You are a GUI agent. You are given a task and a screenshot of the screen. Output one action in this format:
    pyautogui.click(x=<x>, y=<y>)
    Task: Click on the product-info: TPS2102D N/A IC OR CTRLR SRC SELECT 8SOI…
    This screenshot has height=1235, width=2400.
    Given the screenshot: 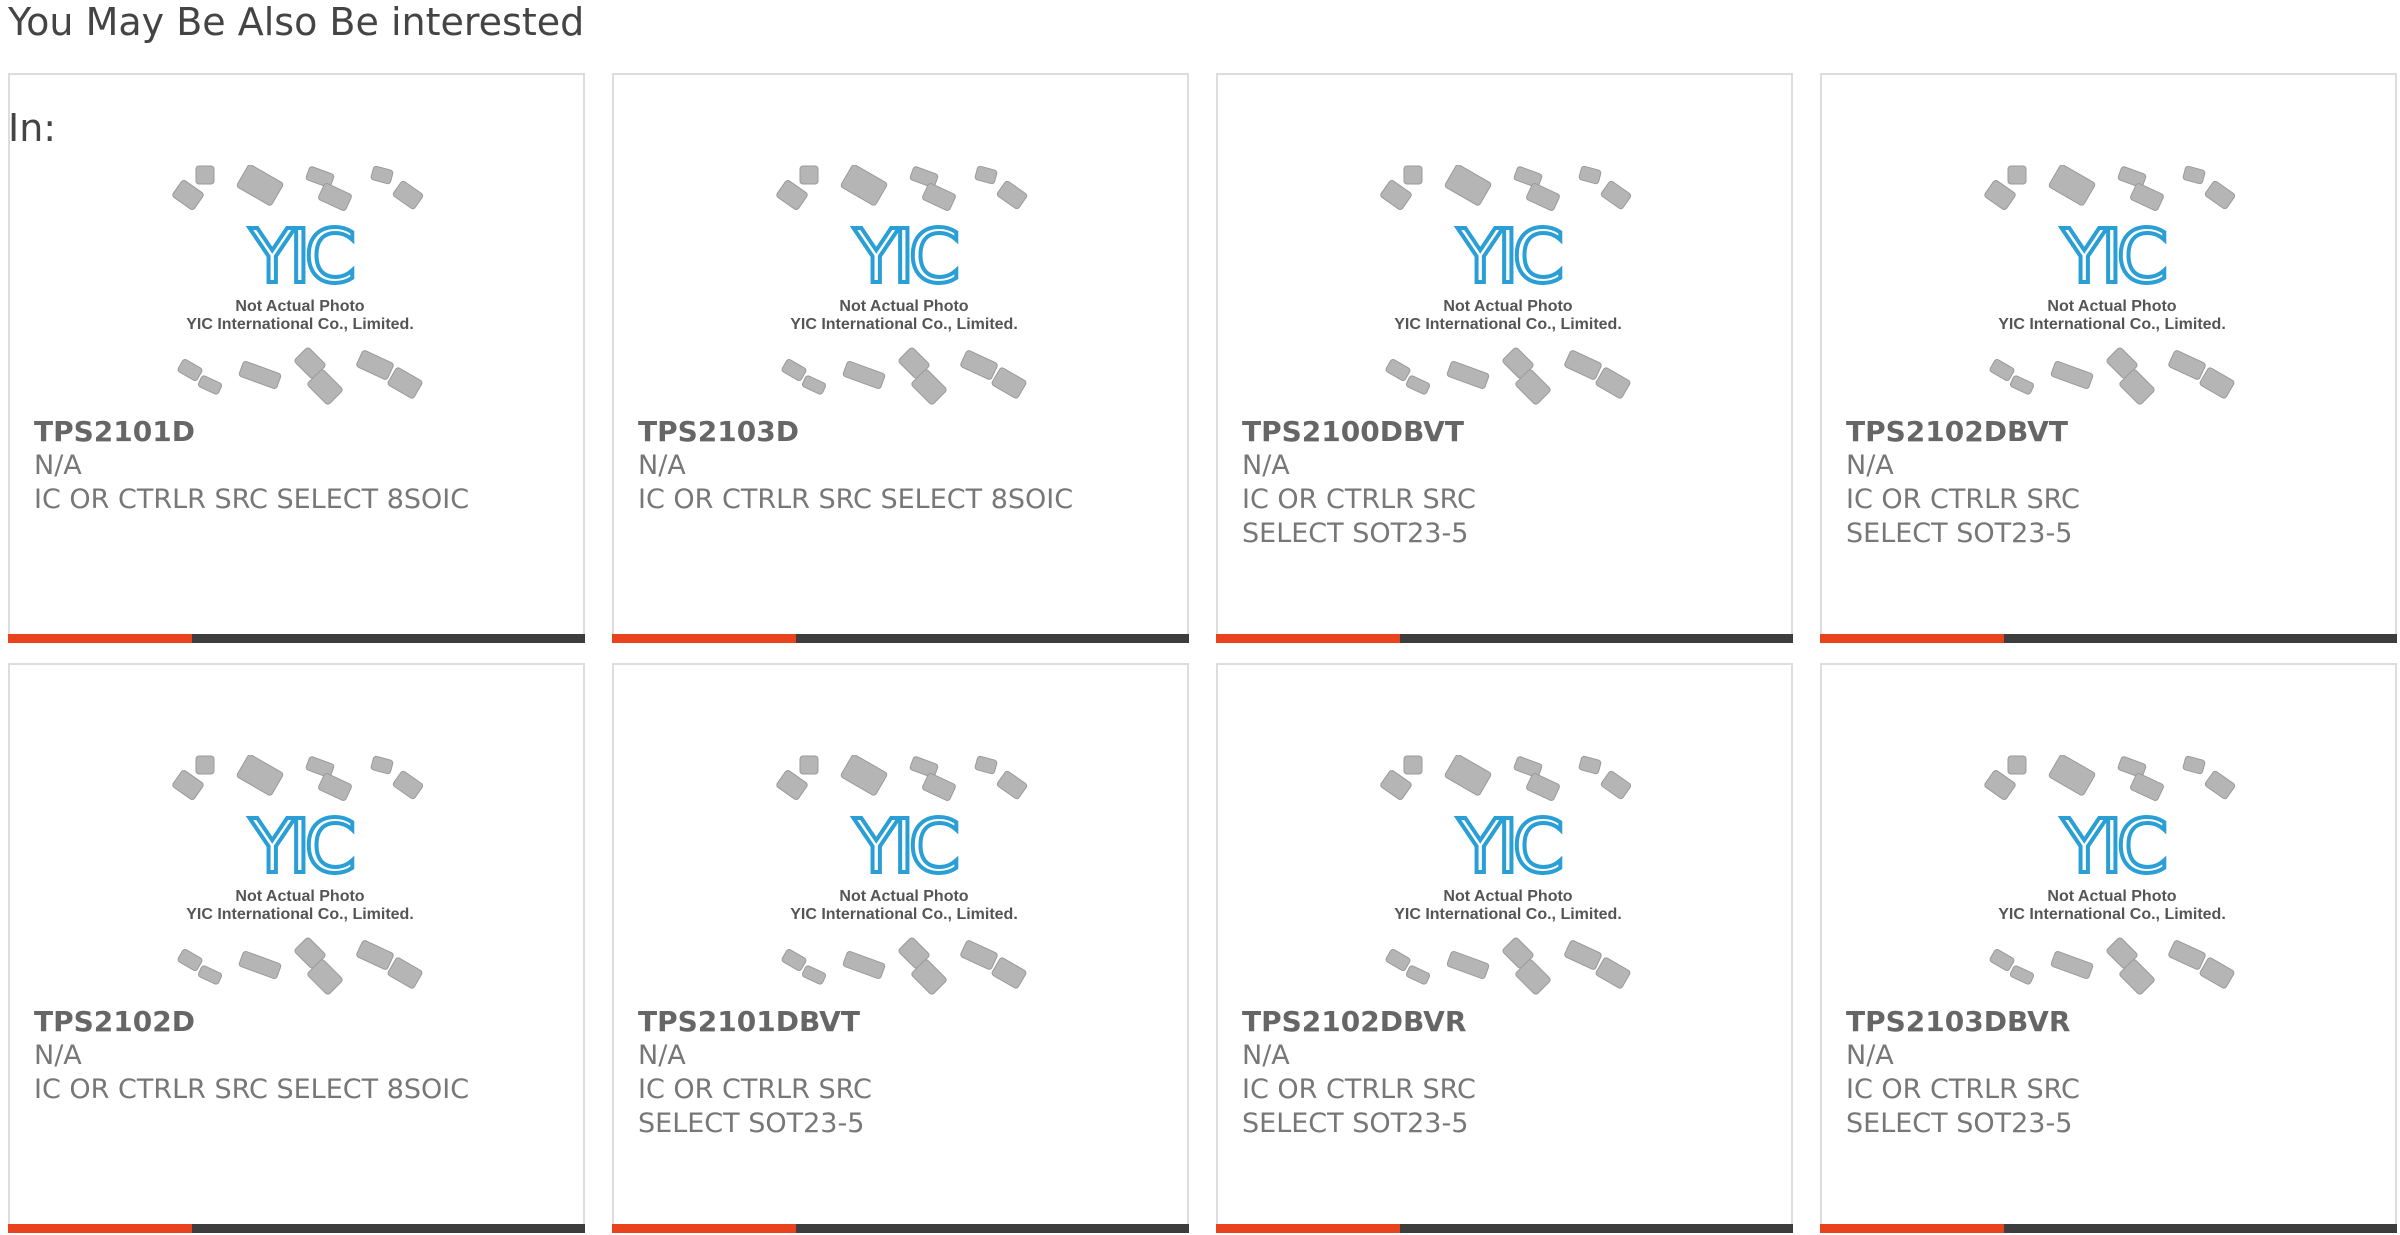 What is the action you would take?
    pyautogui.click(x=294, y=1056)
    